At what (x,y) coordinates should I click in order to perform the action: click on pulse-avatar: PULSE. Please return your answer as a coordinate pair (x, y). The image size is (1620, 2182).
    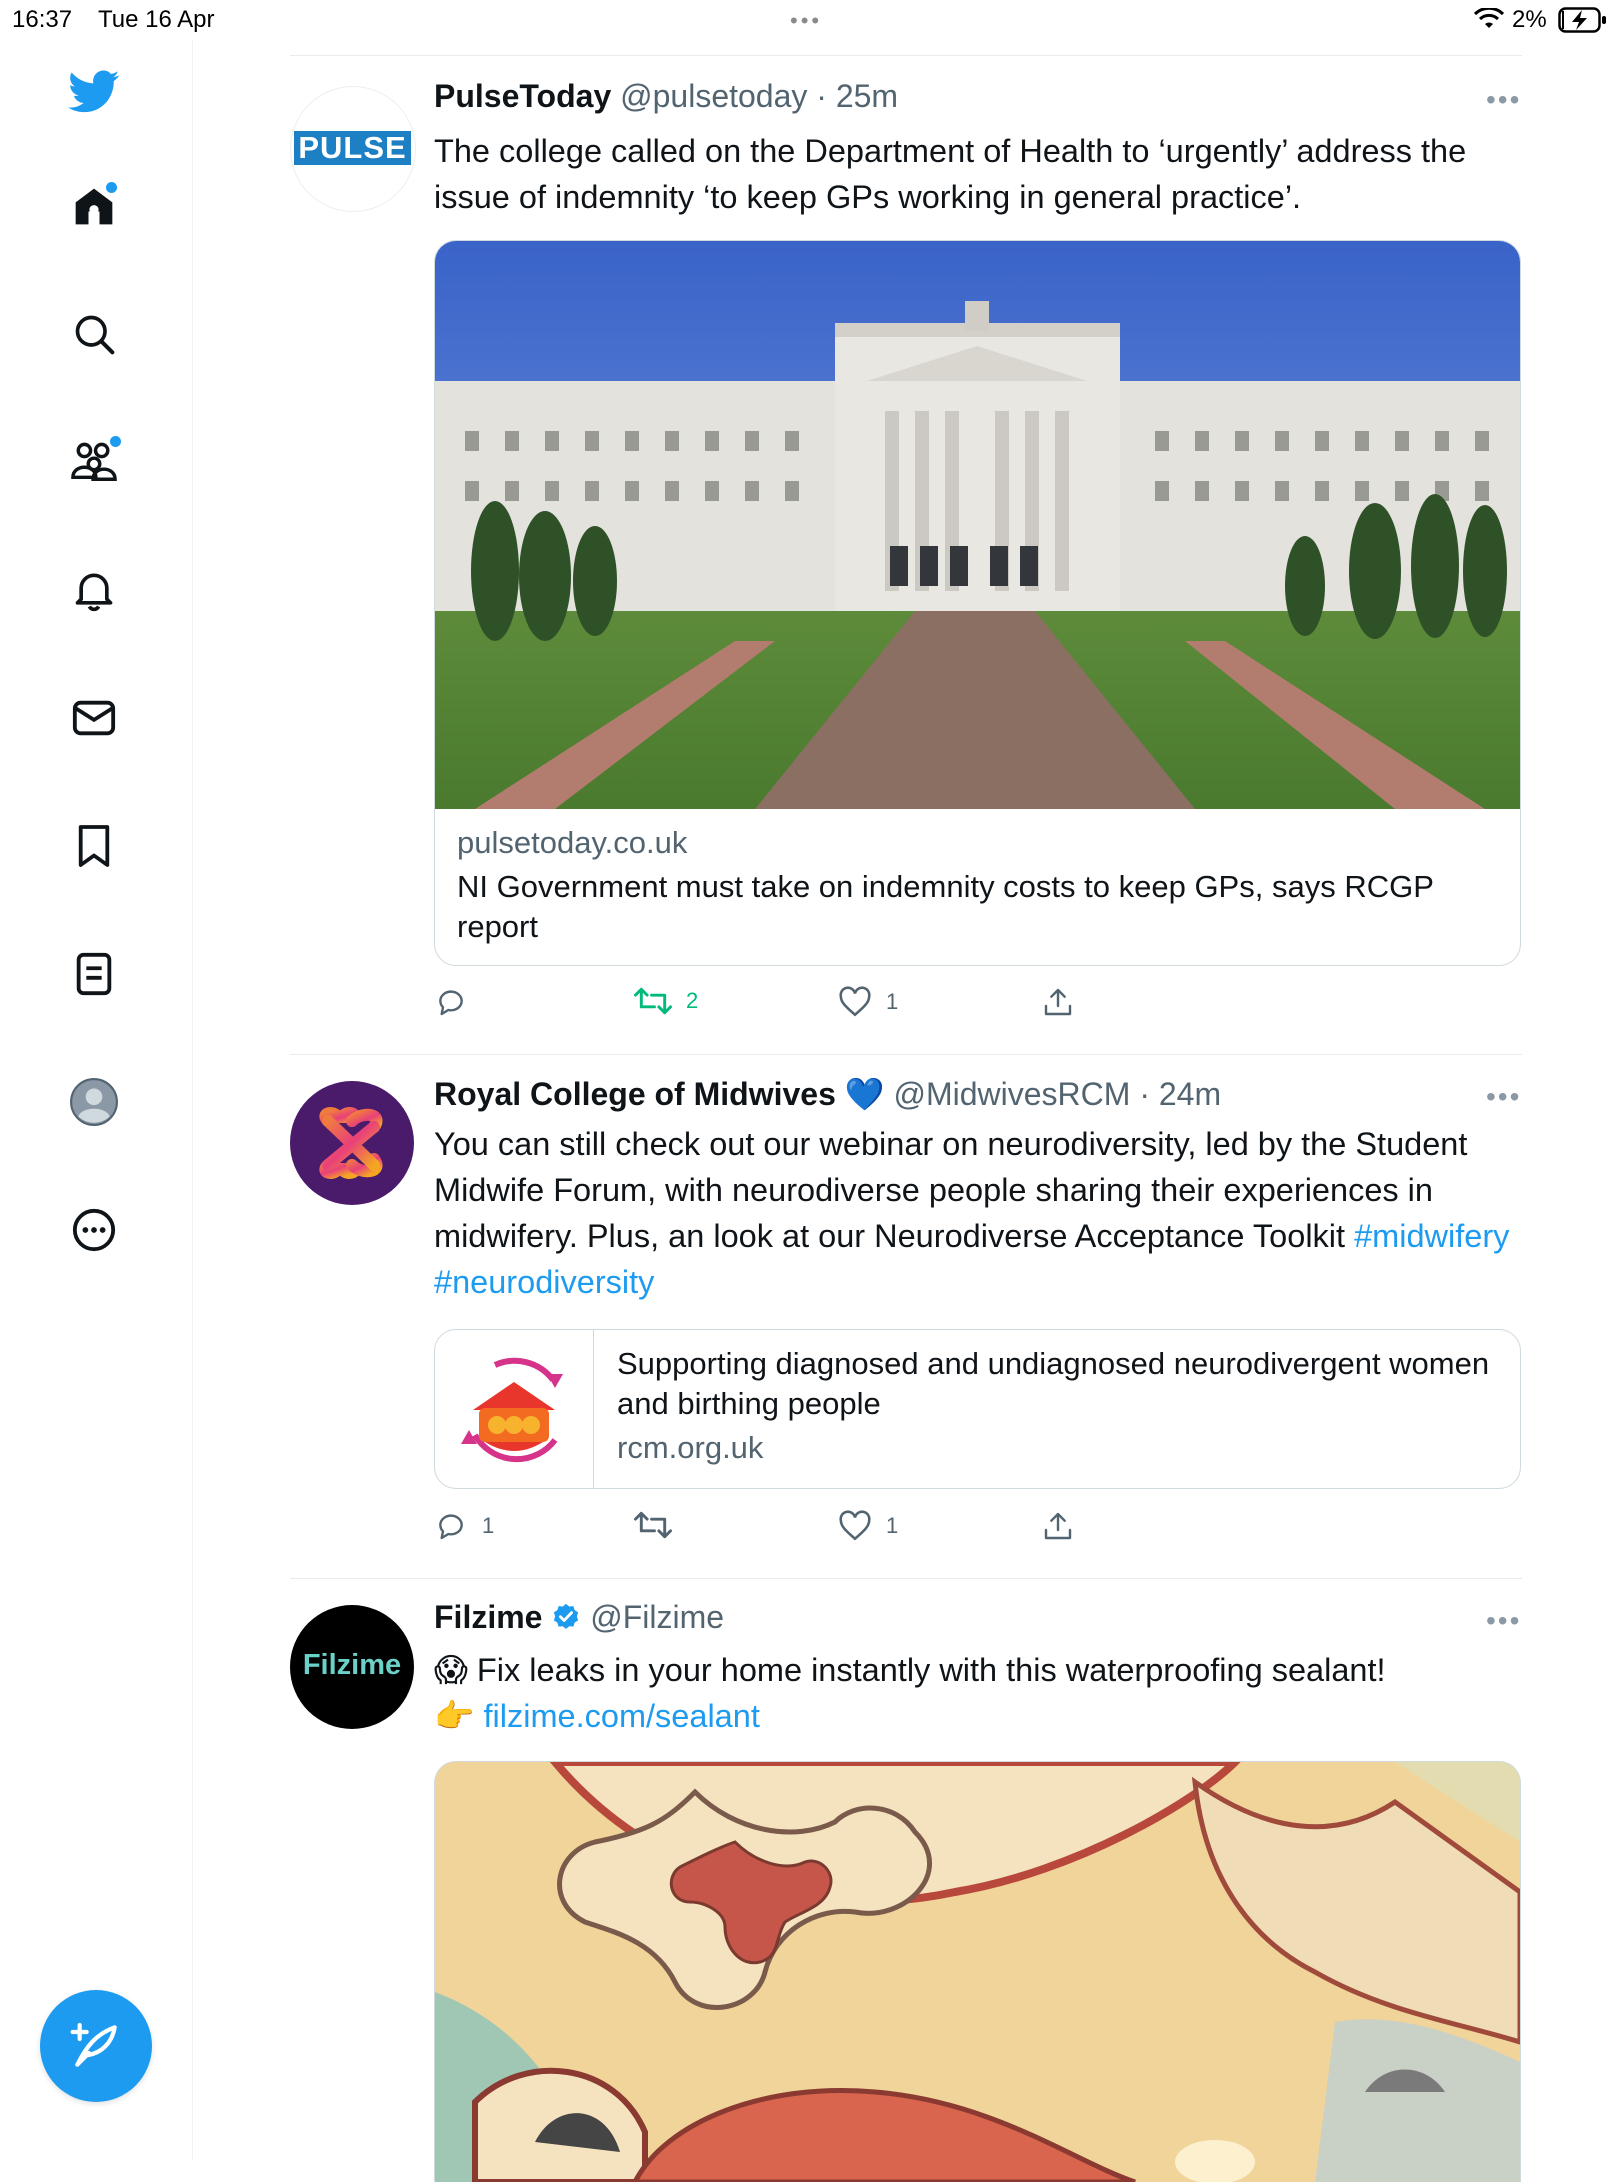
    Looking at the image, I should click on (353, 149).